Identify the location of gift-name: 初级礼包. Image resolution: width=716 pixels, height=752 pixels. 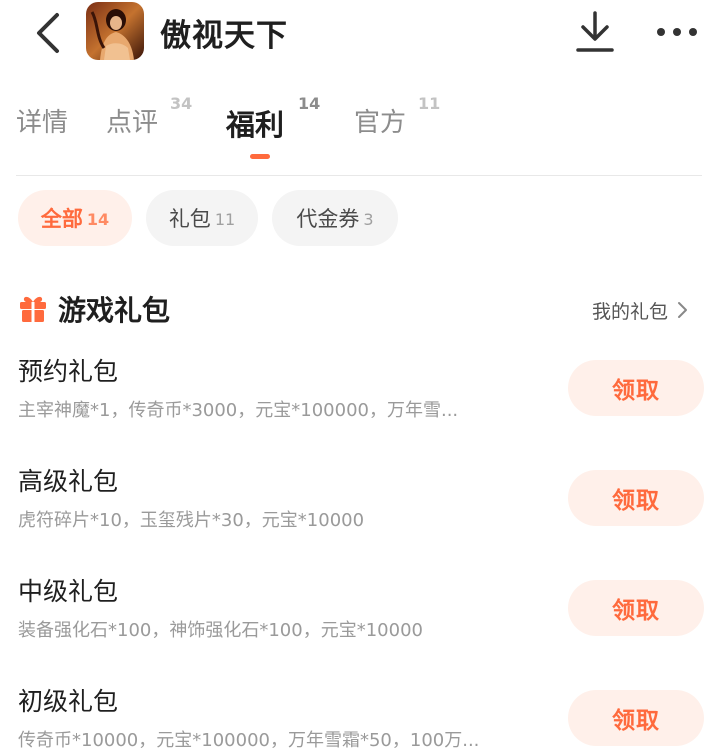
(68, 701).